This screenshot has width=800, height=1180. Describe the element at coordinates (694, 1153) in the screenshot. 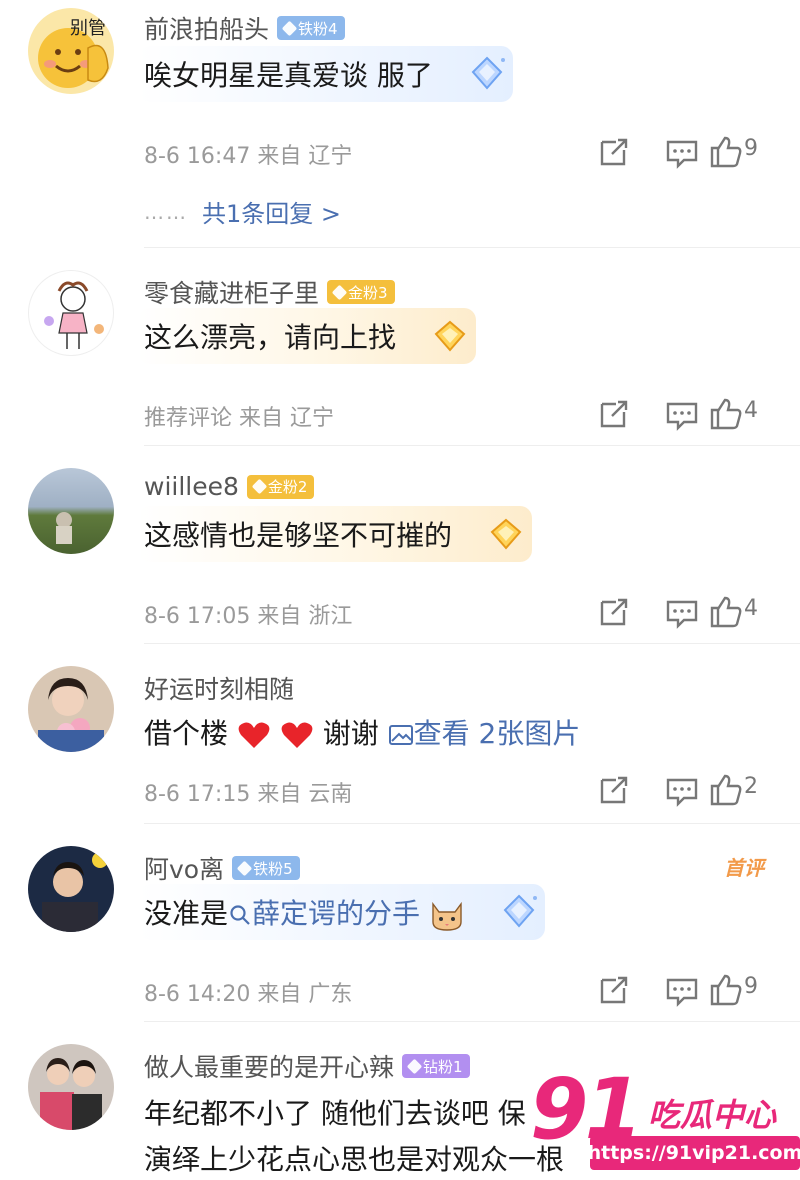

I see `watermark-url: https://91vip21.com` at that location.